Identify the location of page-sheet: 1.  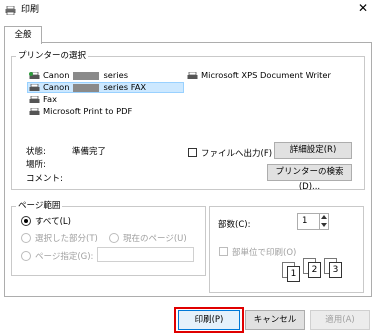
(293, 274).